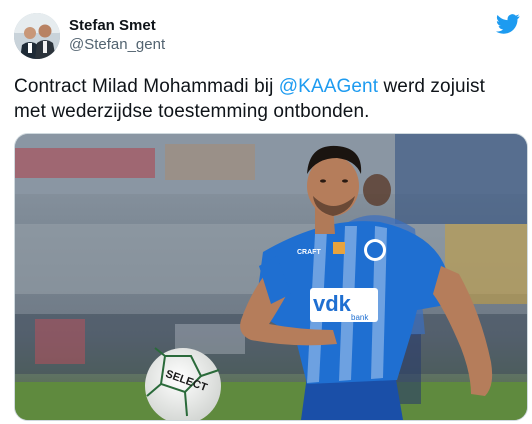  What do you see at coordinates (309, 252) in the screenshot?
I see `jersey-brand-label: CRAFT` at bounding box center [309, 252].